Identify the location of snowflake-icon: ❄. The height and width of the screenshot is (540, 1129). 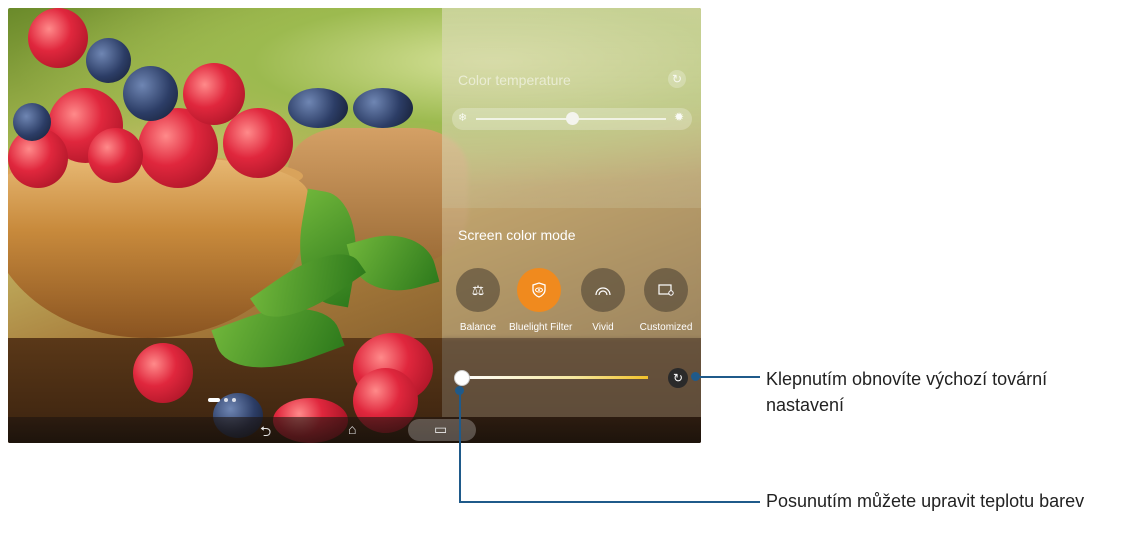
(463, 118).